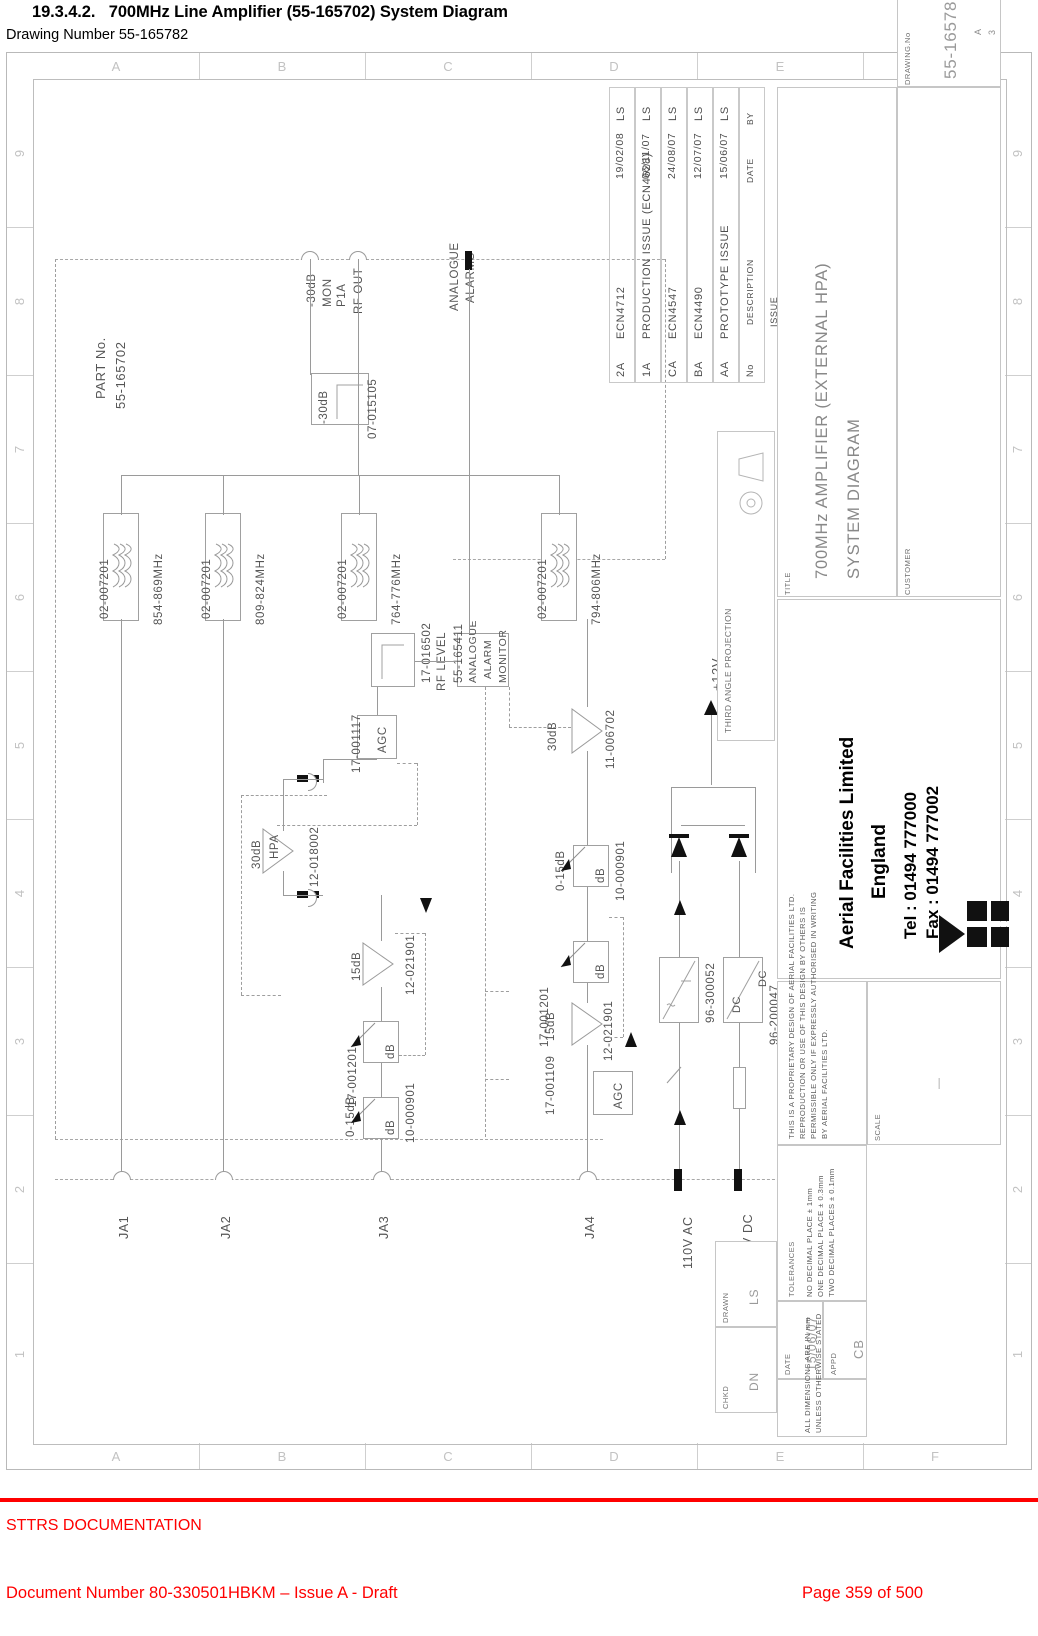 The height and width of the screenshot is (1636, 1038). What do you see at coordinates (55, 699) in the screenshot?
I see `assembly-boundary-left` at bounding box center [55, 699].